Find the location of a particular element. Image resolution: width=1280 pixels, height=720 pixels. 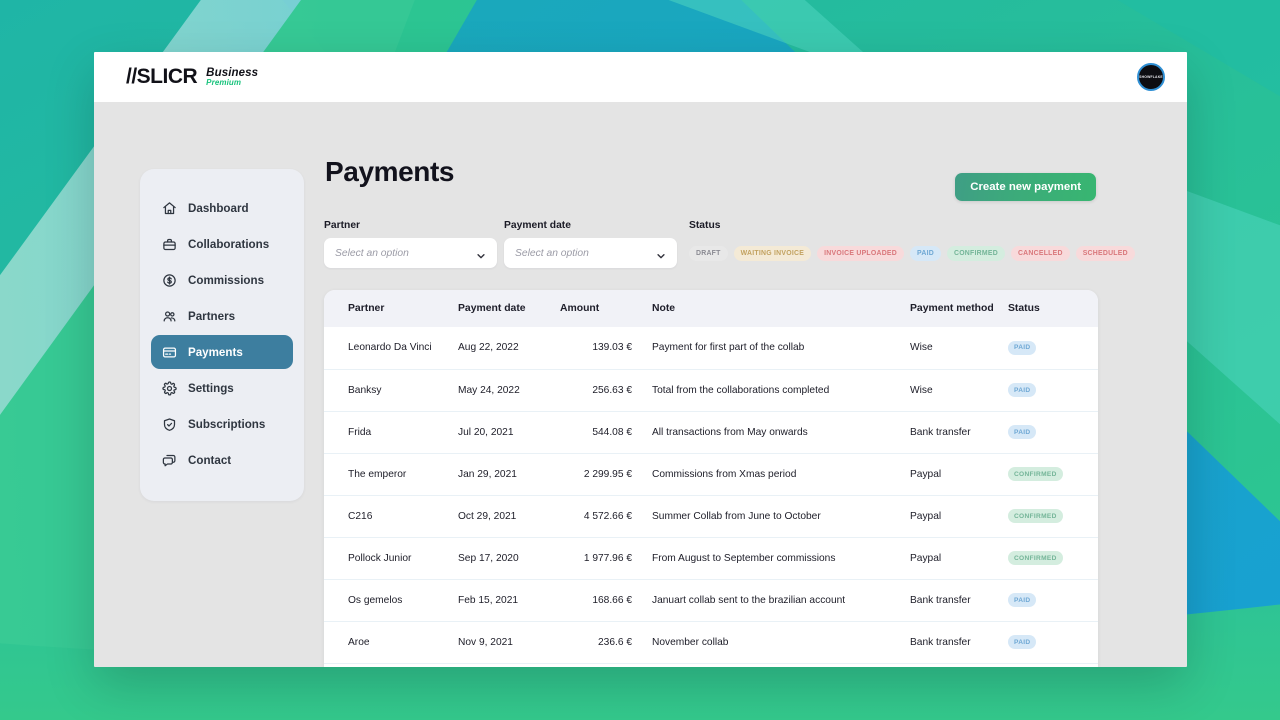

sidebar-item-dashboard: Dashboard is located at coordinates (222, 208).